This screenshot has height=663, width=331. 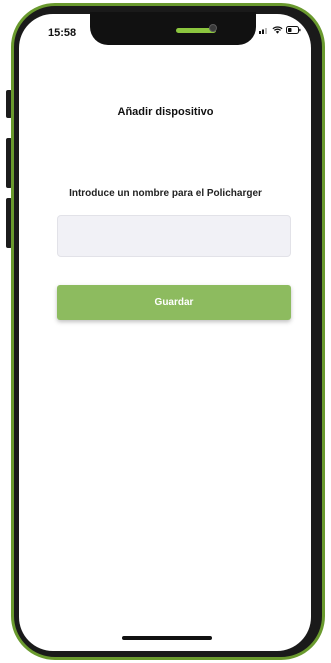 I want to click on status-time: 15:58, so click(x=62, y=33).